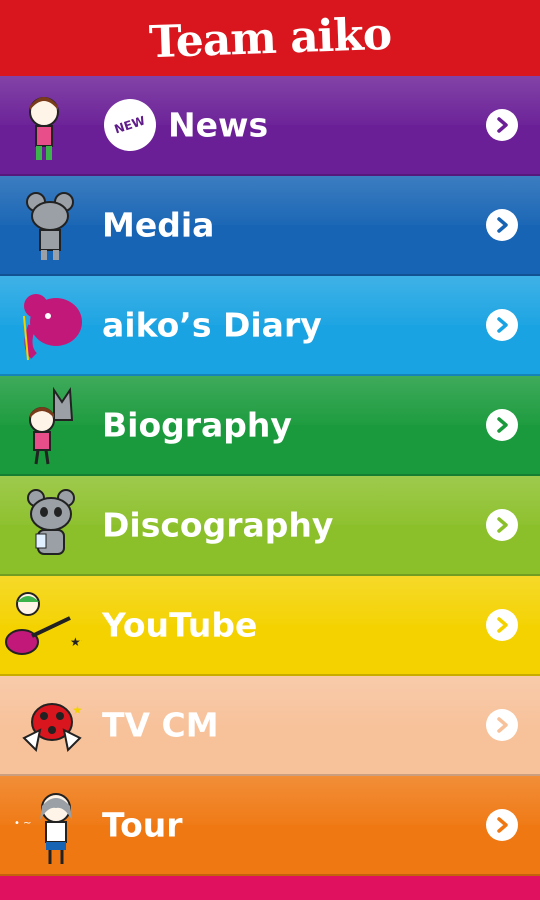  What do you see at coordinates (51, 425) in the screenshot?
I see `girl-with-animal-icon` at bounding box center [51, 425].